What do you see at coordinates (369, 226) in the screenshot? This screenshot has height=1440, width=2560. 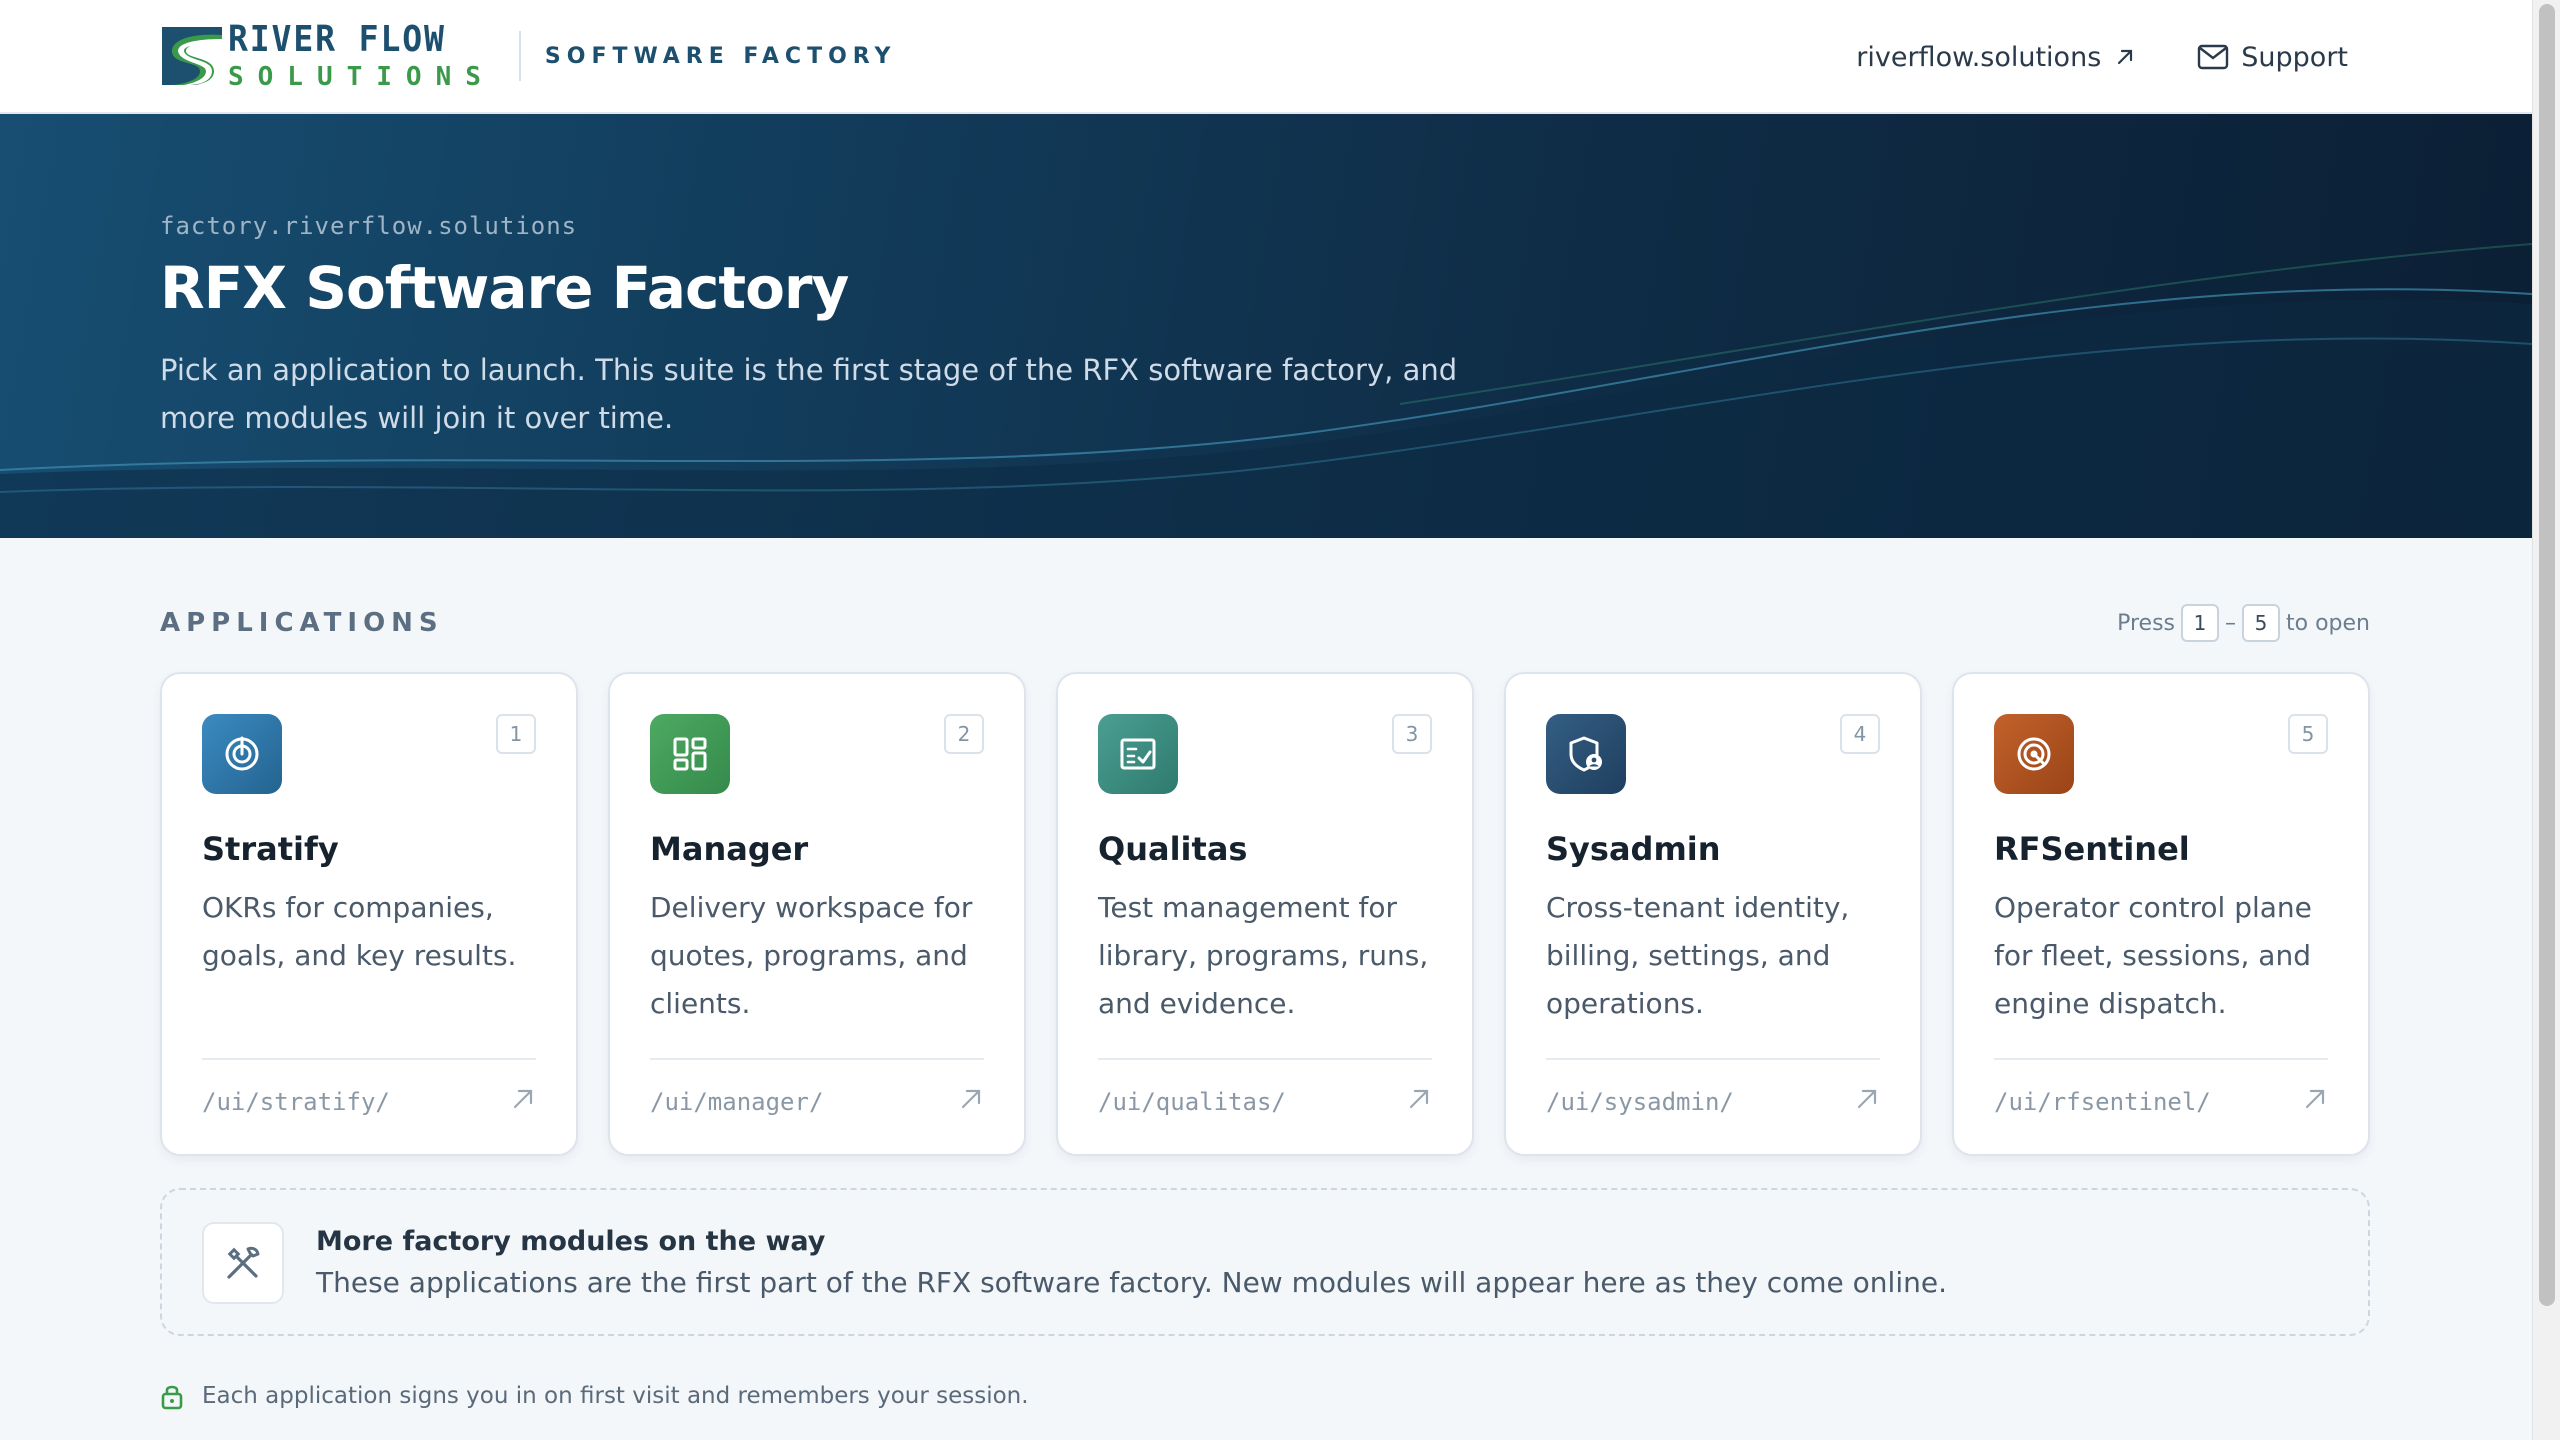 I see `hero-domain: factory.riverflow.solutions` at bounding box center [369, 226].